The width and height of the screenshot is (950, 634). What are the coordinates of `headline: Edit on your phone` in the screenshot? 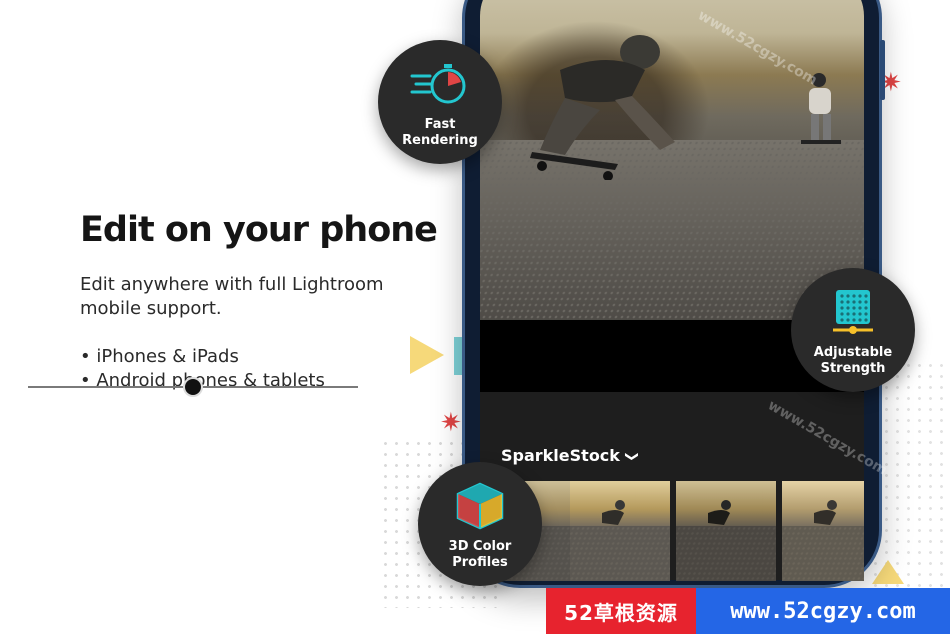 It's located at (259, 230).